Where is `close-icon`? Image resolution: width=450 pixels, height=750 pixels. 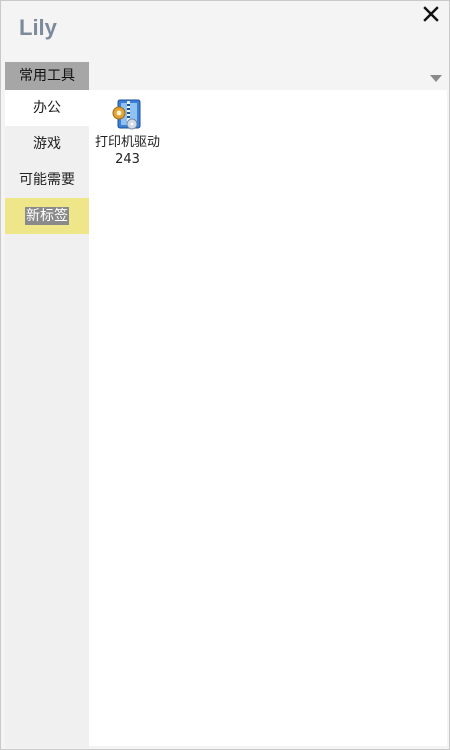
close-icon is located at coordinates (431, 14).